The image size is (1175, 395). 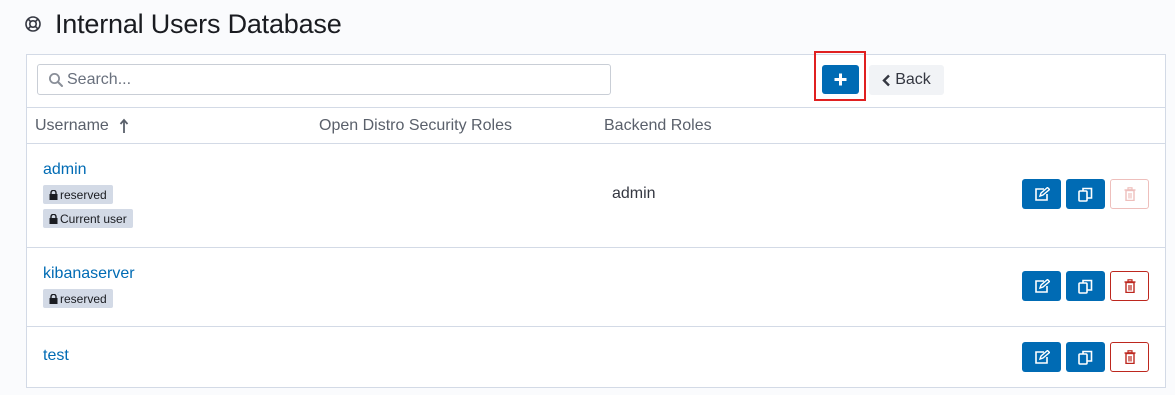 What do you see at coordinates (658, 125) in the screenshot?
I see `column-header-backend-roles: Backend Roles` at bounding box center [658, 125].